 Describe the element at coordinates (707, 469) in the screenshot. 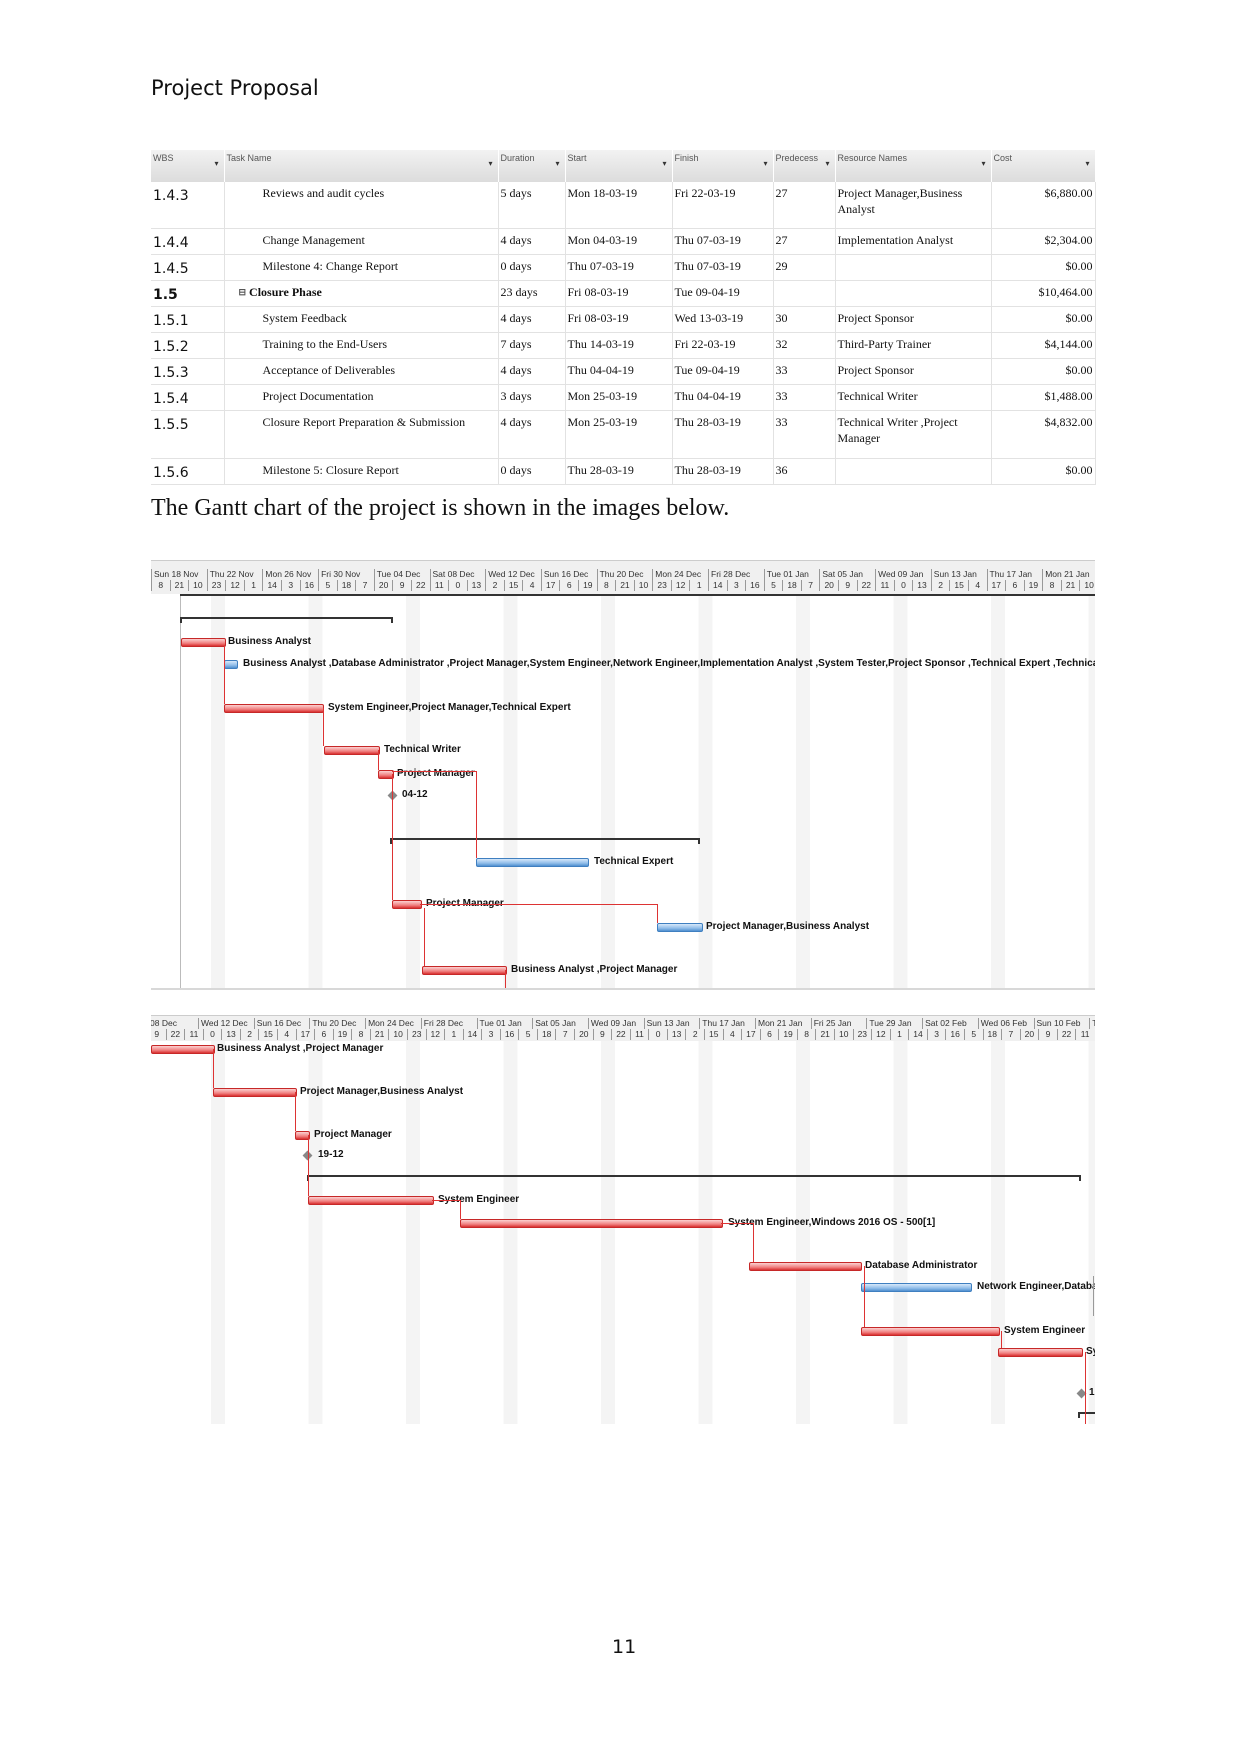

I see `finish-text: Thu 28-03-19` at that location.